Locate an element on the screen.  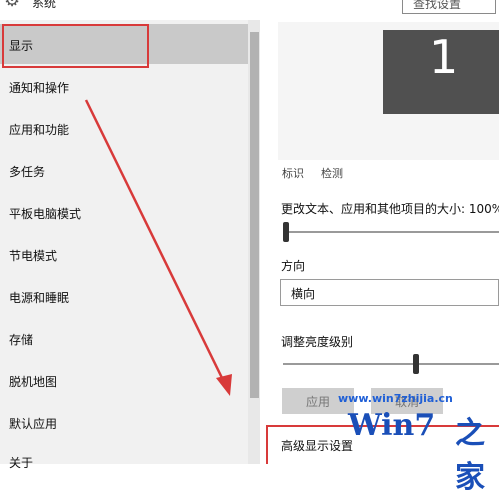
arrow-head is located at coordinates (224, 385).